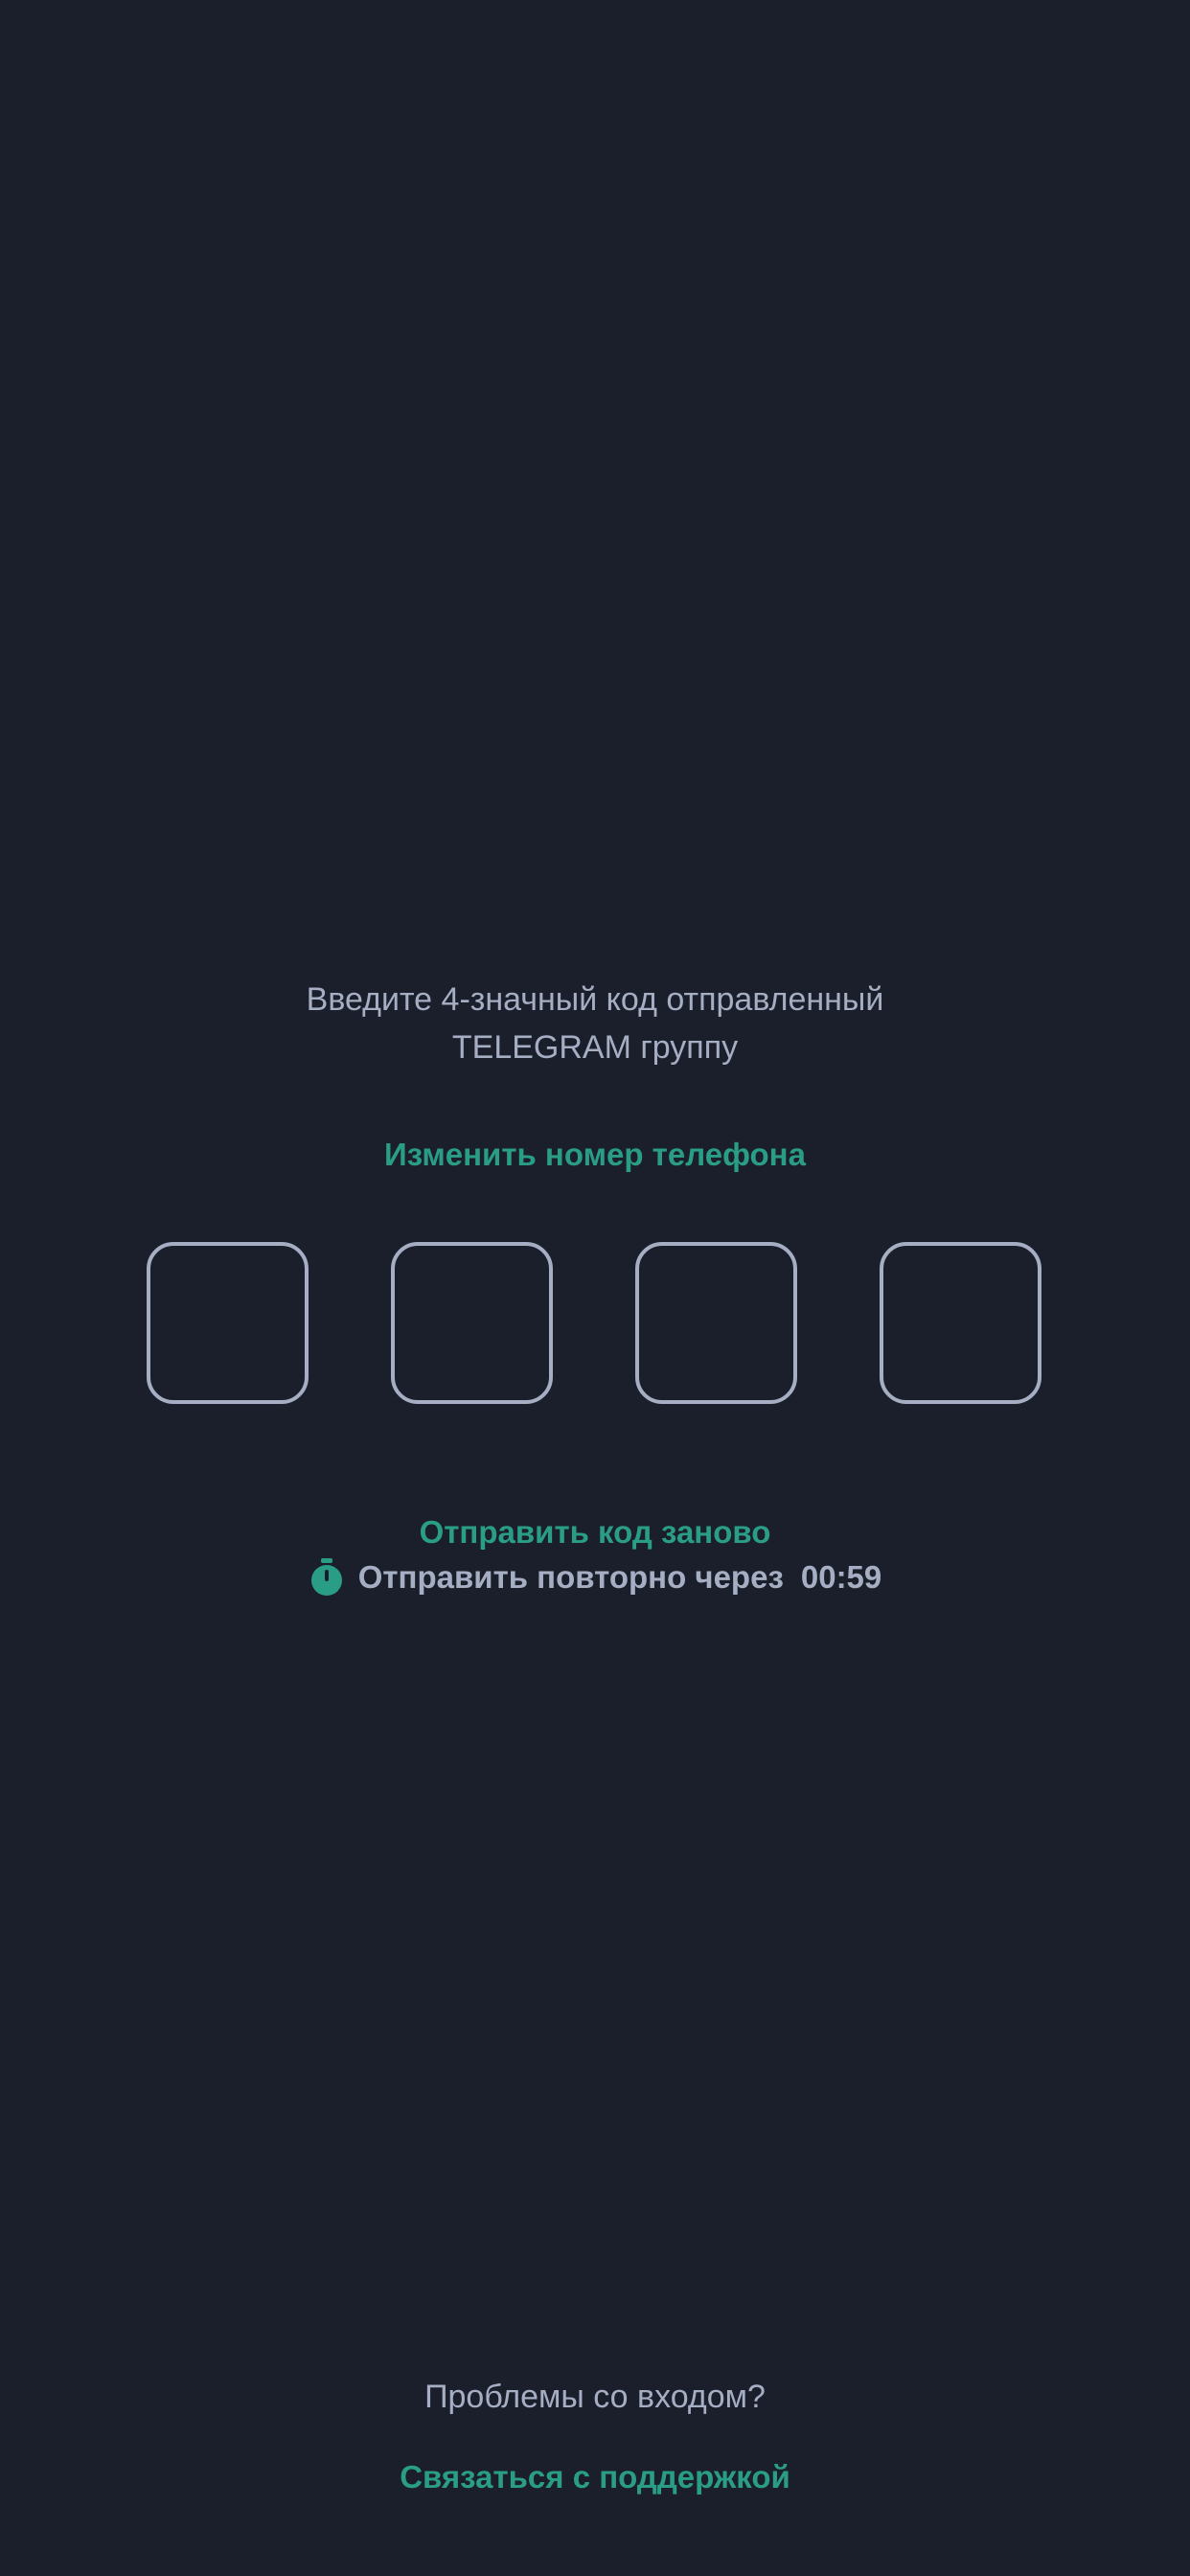 The width and height of the screenshot is (1190, 2576). Describe the element at coordinates (841, 1577) in the screenshot. I see `timer-value: 00:59` at that location.